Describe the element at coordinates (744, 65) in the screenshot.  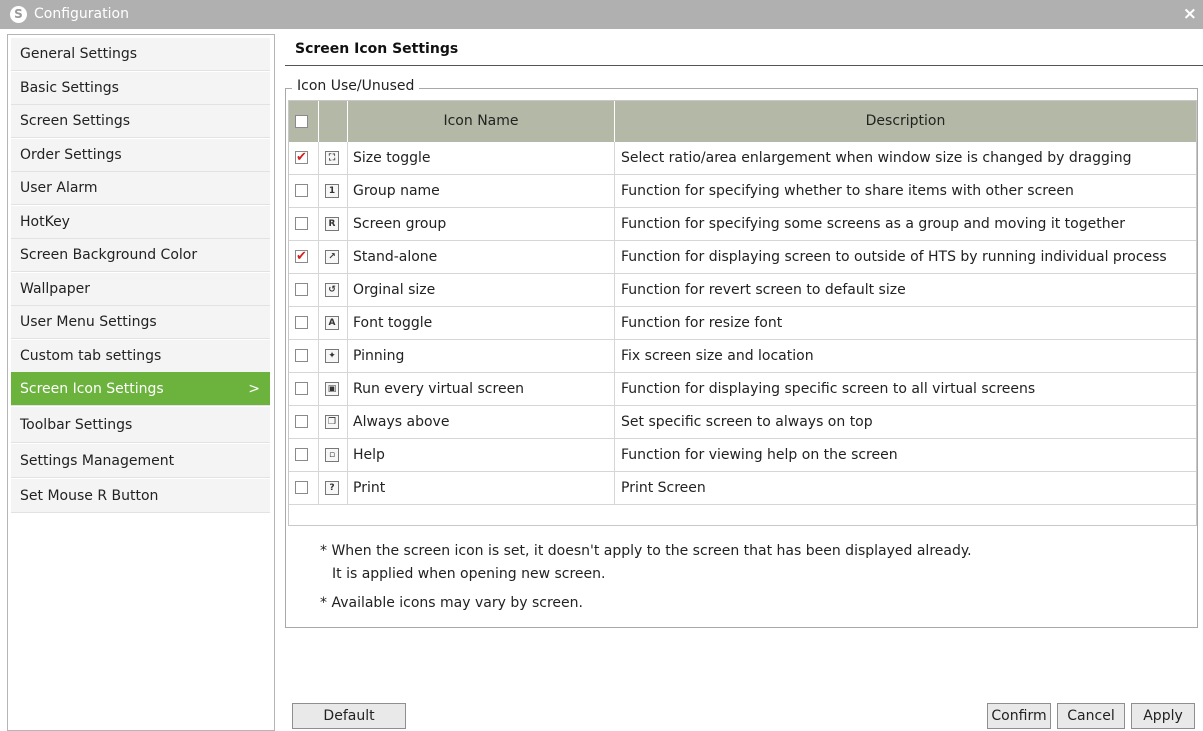
I see `header-divider` at that location.